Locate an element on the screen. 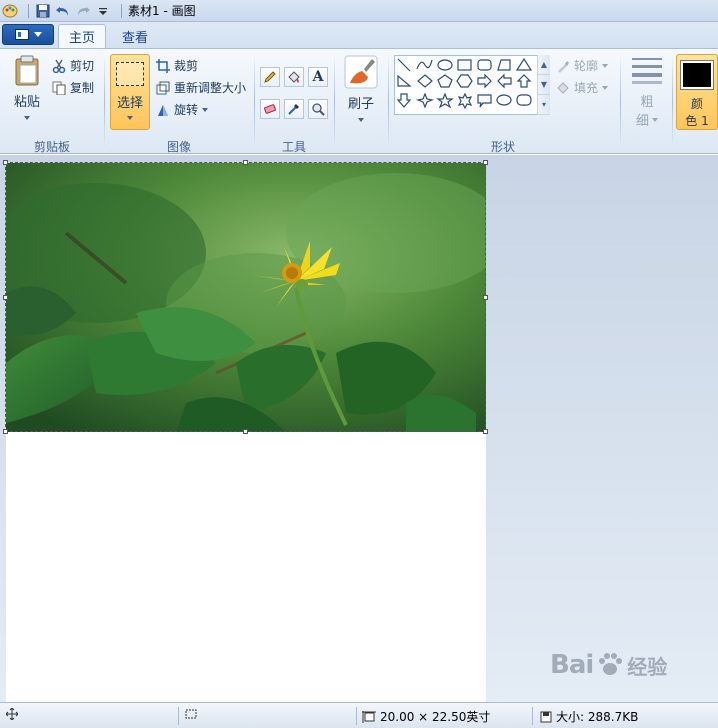 The width and height of the screenshot is (718, 728). tab-view: 查看 is located at coordinates (135, 36).